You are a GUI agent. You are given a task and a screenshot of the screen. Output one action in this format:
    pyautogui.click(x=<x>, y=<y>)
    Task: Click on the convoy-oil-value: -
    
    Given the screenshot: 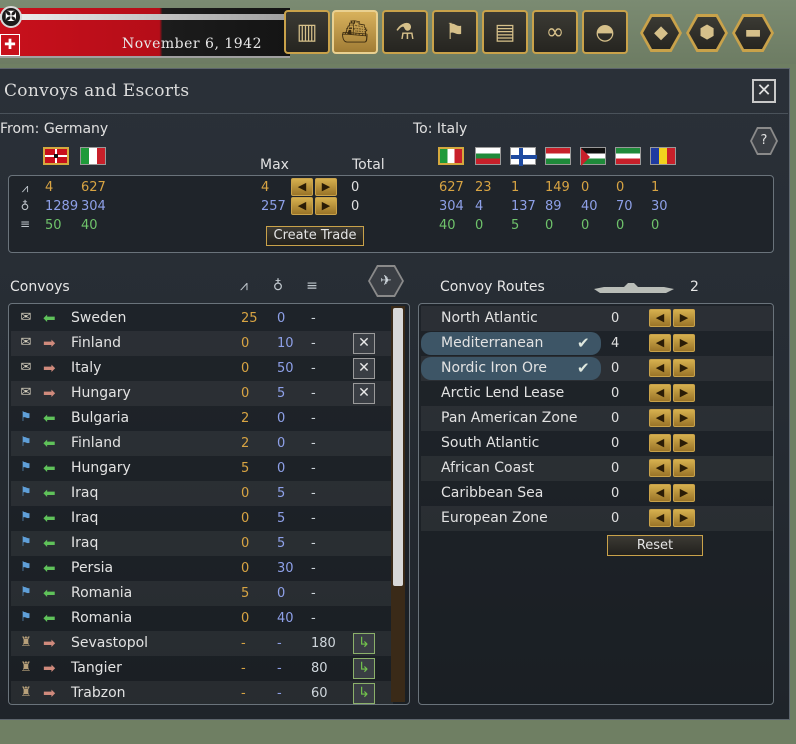 What is the action you would take?
    pyautogui.click(x=243, y=693)
    